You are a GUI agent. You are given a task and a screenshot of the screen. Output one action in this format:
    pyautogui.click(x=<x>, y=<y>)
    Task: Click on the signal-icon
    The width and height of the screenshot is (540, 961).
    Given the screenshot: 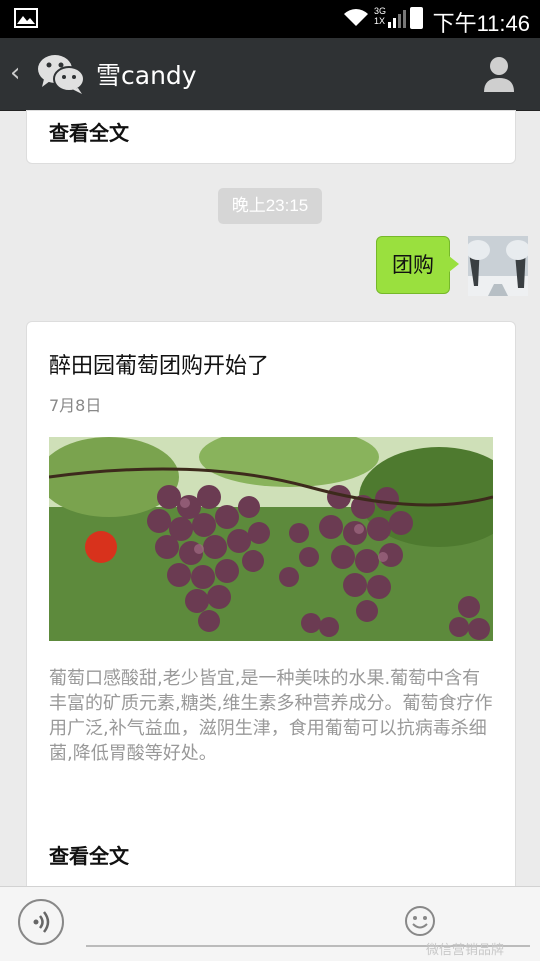 What is the action you would take?
    pyautogui.click(x=397, y=19)
    